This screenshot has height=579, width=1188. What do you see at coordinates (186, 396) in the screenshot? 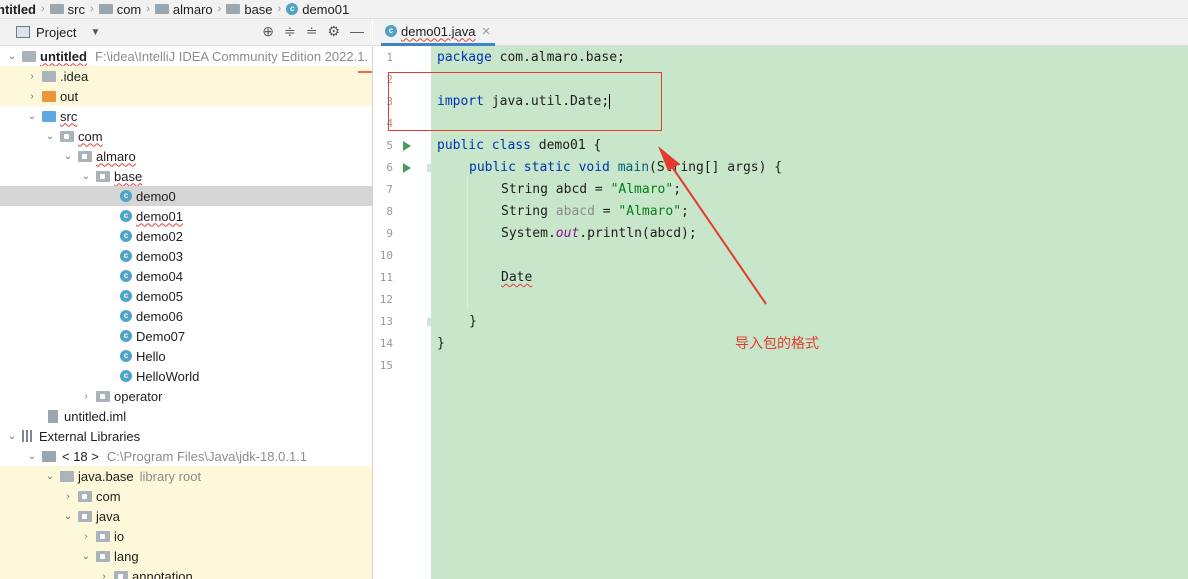
I see `tree-item-operator: › operator` at bounding box center [186, 396].